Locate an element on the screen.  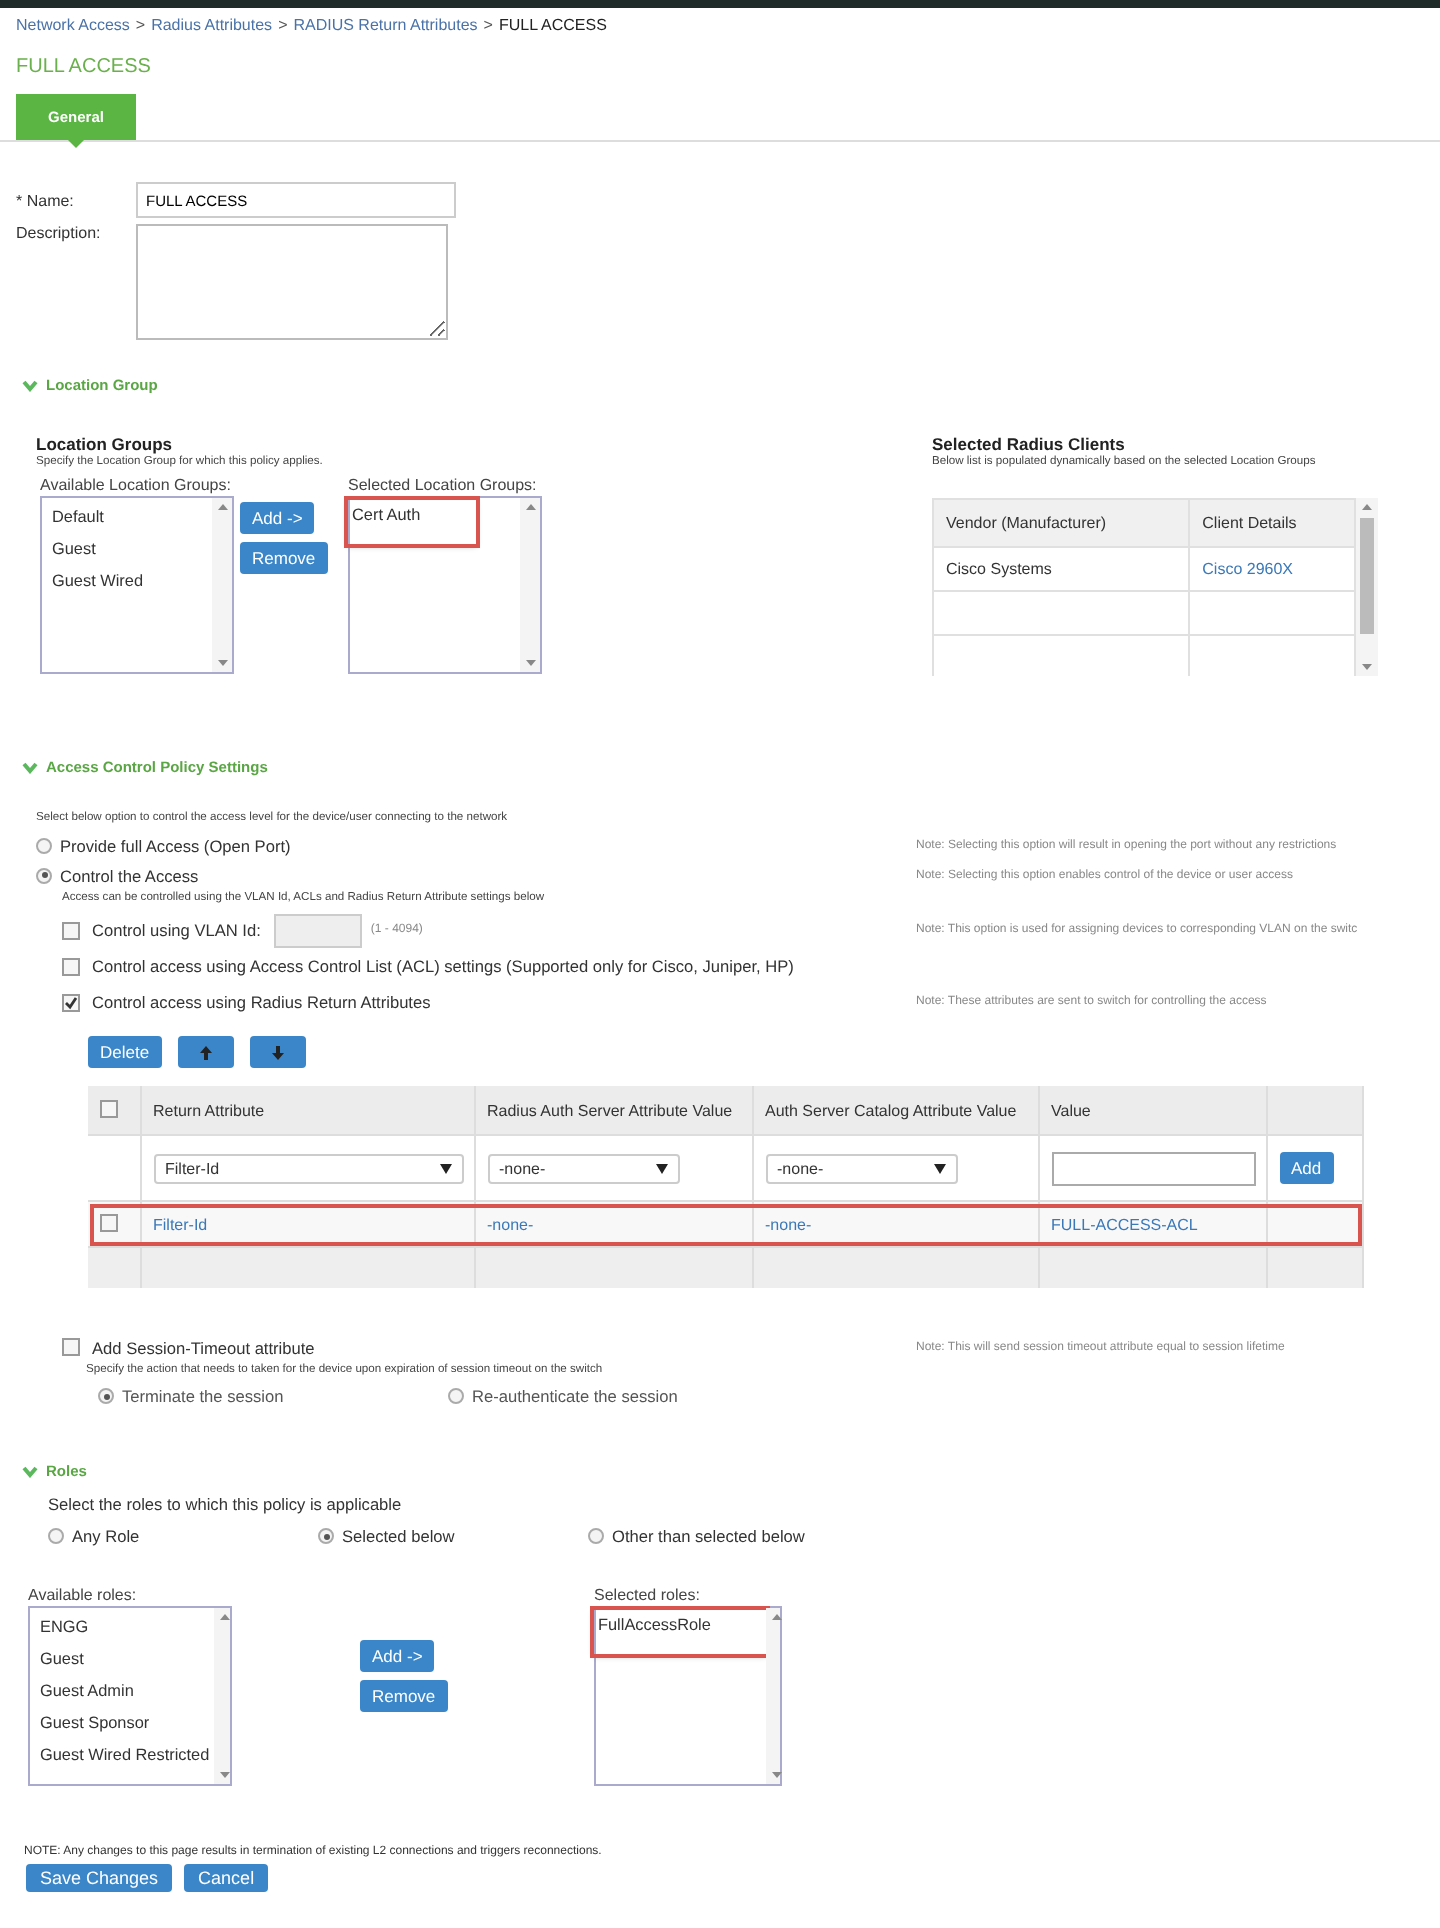
value-field is located at coordinates (1153, 1168).